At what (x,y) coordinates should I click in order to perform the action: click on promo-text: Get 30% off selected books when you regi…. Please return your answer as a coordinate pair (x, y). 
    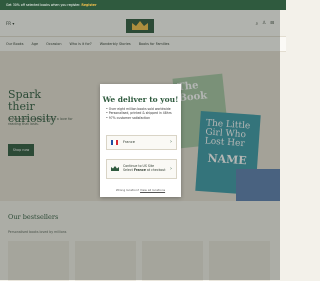
    Looking at the image, I should click on (43, 5).